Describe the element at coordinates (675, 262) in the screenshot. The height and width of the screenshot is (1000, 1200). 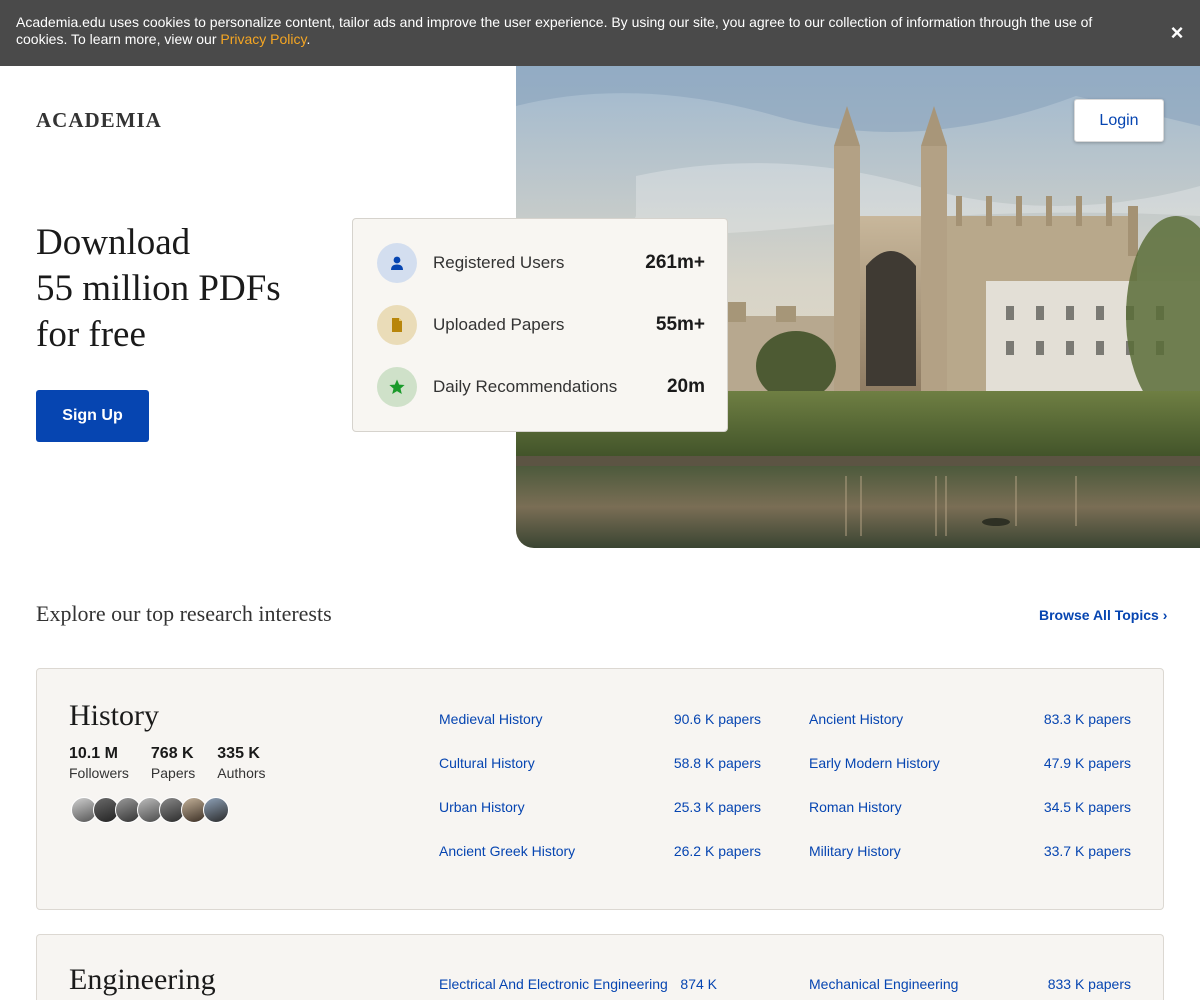
I see `stat-value: 261m+` at that location.